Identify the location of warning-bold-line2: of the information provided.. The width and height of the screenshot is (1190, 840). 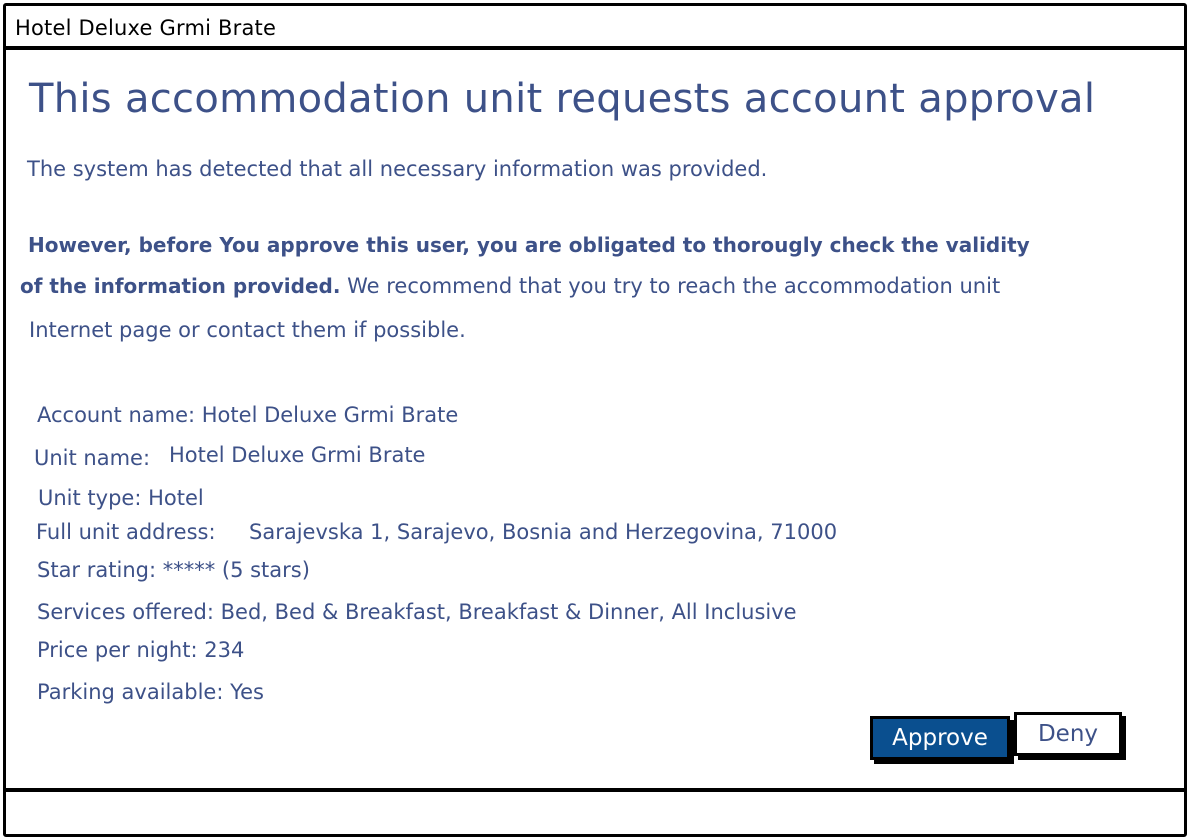
(180, 286).